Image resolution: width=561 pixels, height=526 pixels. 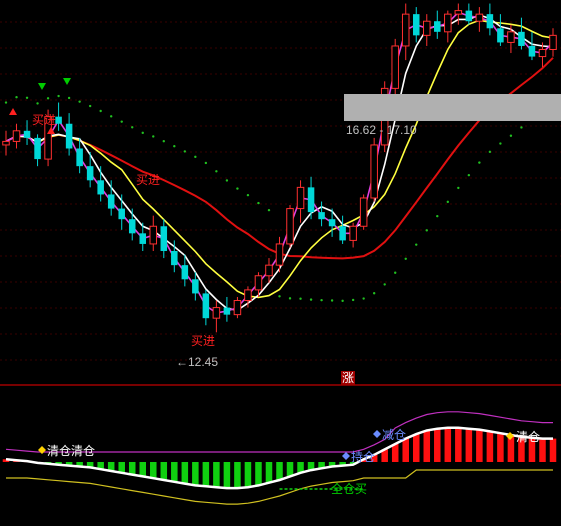 What do you see at coordinates (358, 456) in the screenshot?
I see `signal-hold: 持仓` at bounding box center [358, 456].